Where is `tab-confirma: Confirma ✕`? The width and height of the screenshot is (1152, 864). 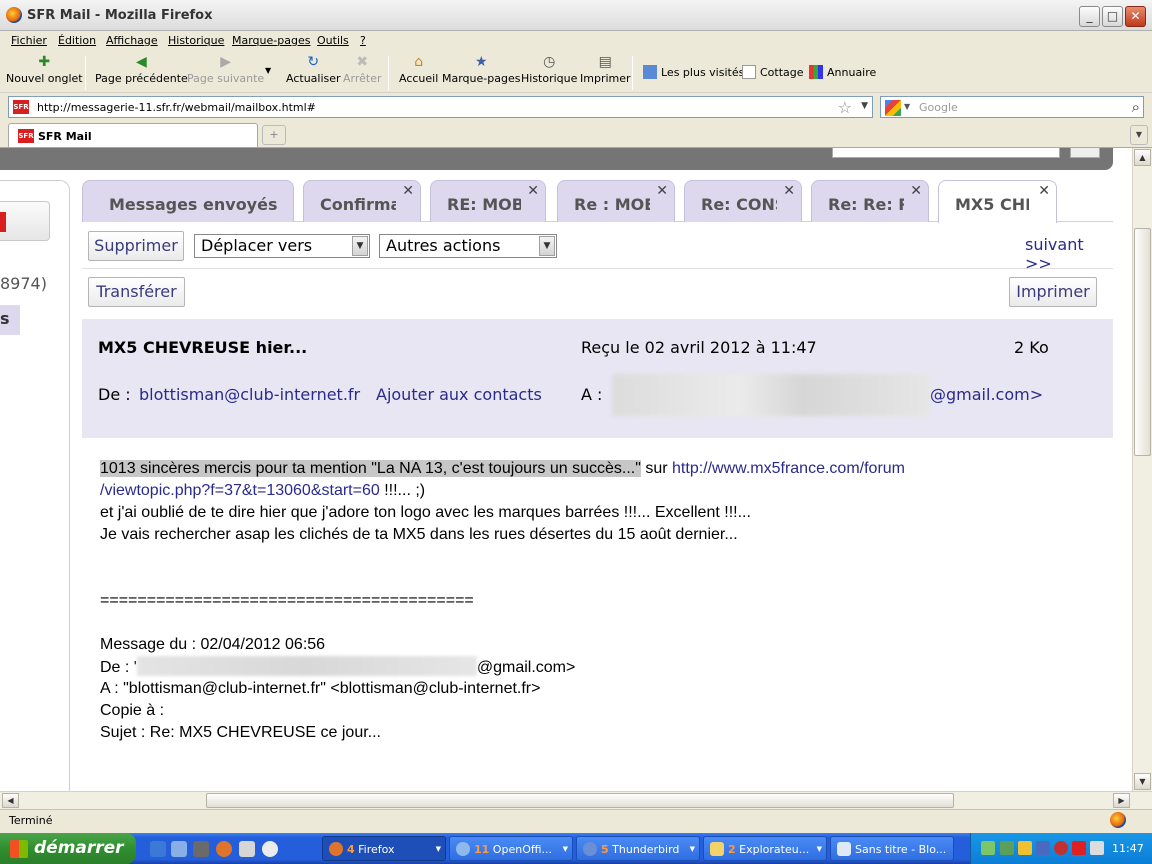
tab-confirma: Confirma ✕ is located at coordinates (362, 201).